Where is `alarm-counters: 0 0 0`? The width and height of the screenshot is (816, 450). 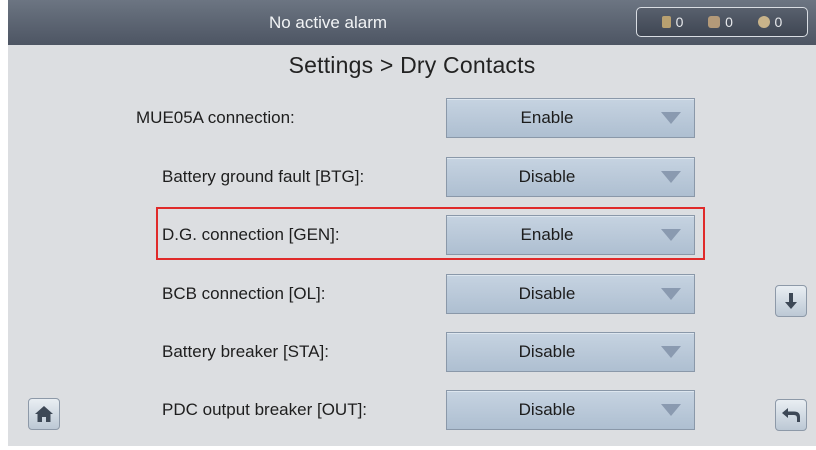 alarm-counters: 0 0 0 is located at coordinates (722, 22).